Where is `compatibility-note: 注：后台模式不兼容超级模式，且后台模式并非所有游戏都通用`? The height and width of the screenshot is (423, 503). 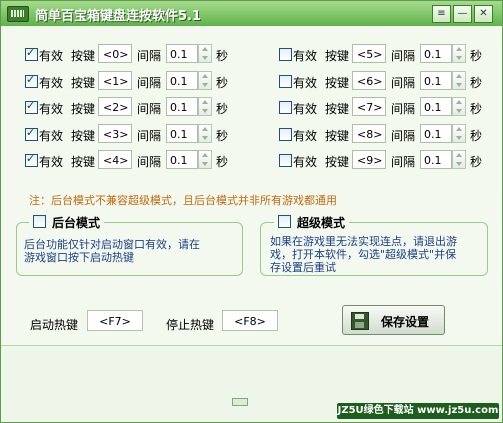
compatibility-note: 注：后台模式不兼容超级模式，且后台模式并非所有游戏都通用 is located at coordinates (183, 200).